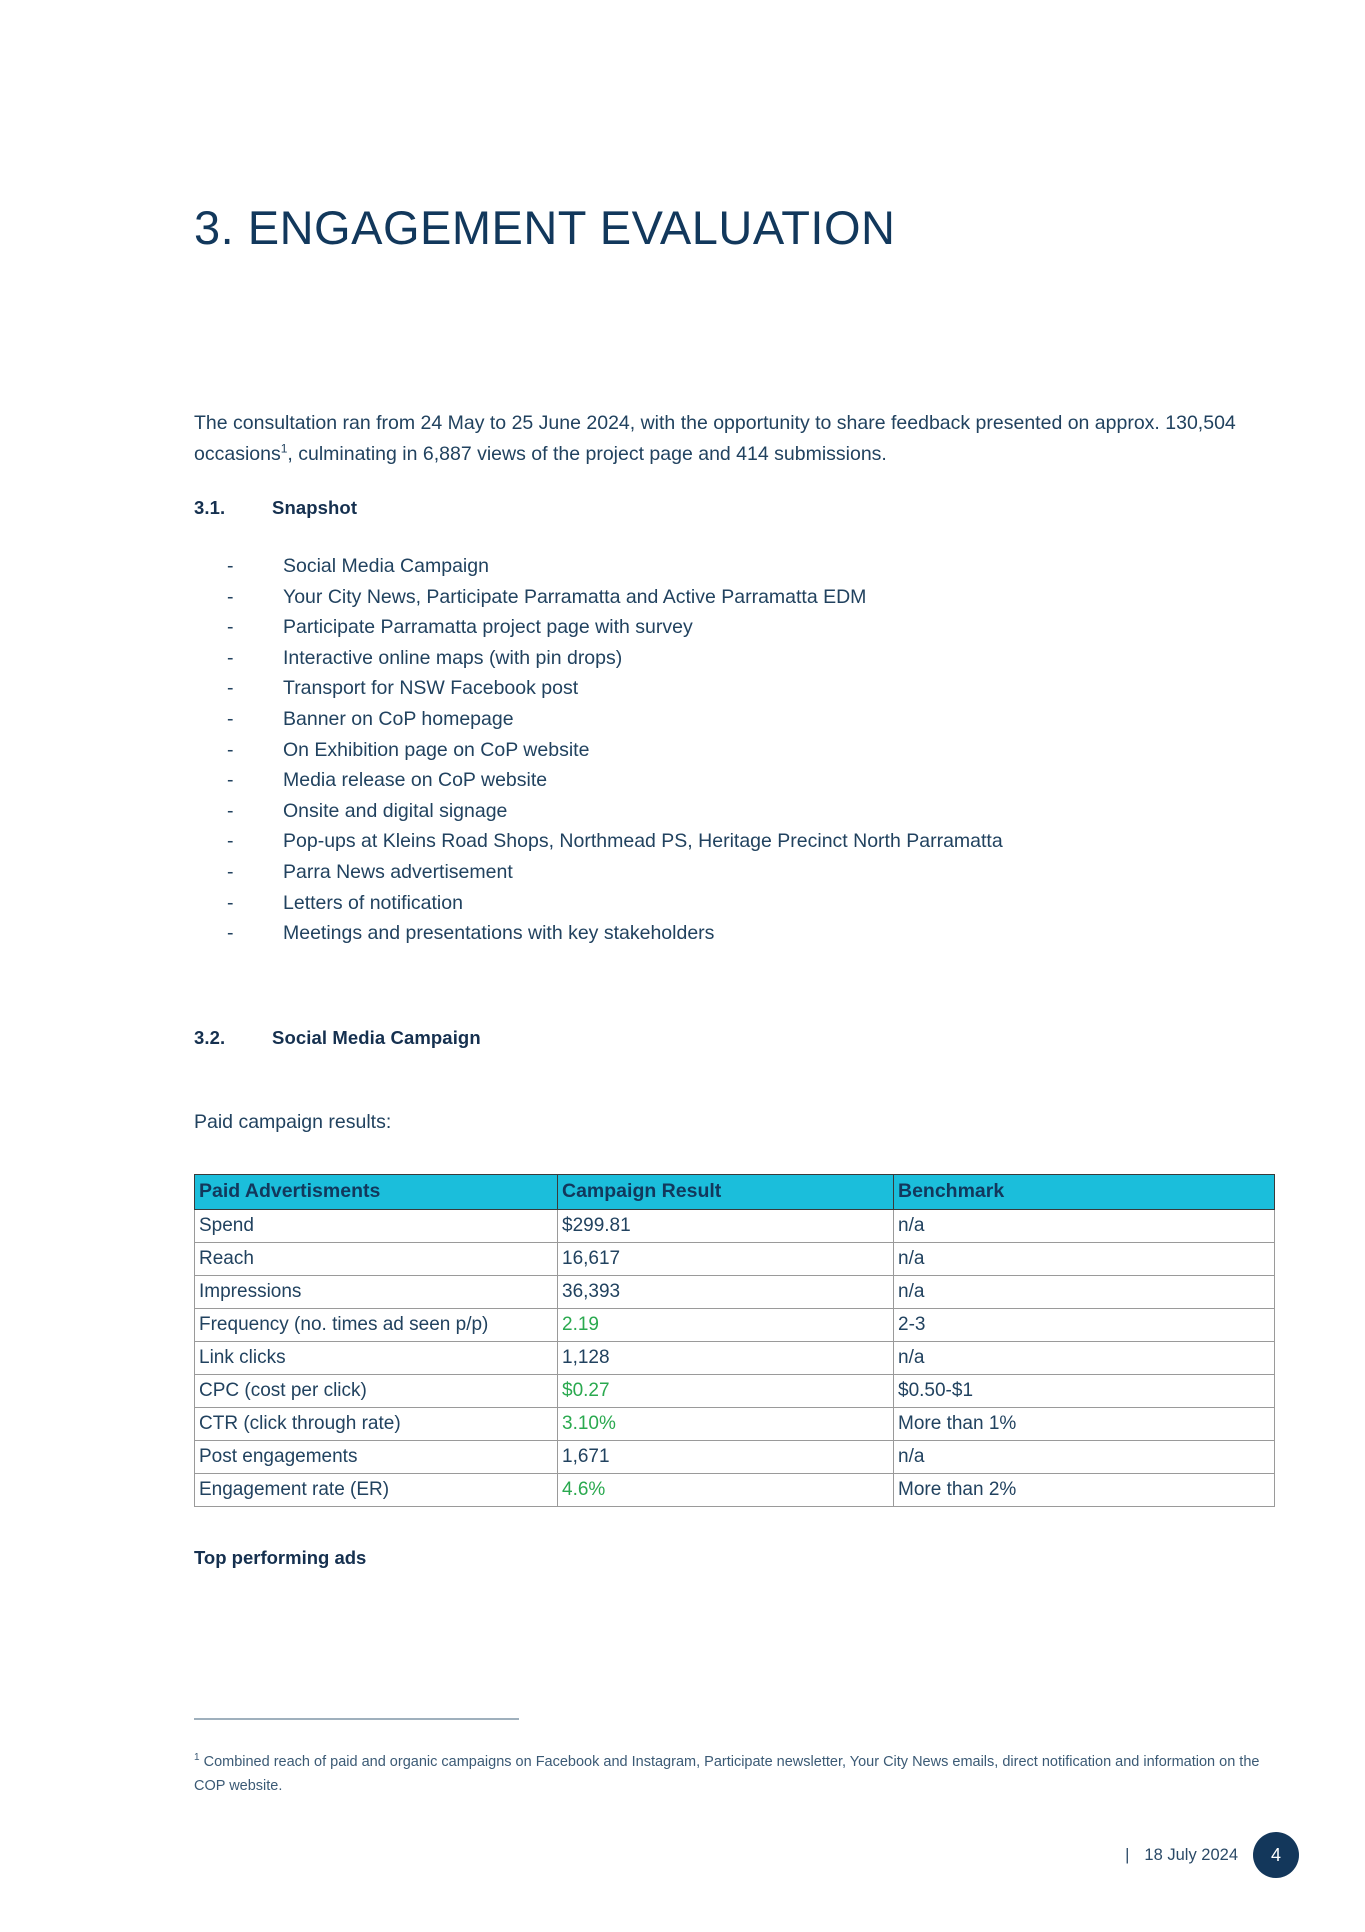  I want to click on list-item-label: Interactive online maps (with pin drops), so click(453, 657).